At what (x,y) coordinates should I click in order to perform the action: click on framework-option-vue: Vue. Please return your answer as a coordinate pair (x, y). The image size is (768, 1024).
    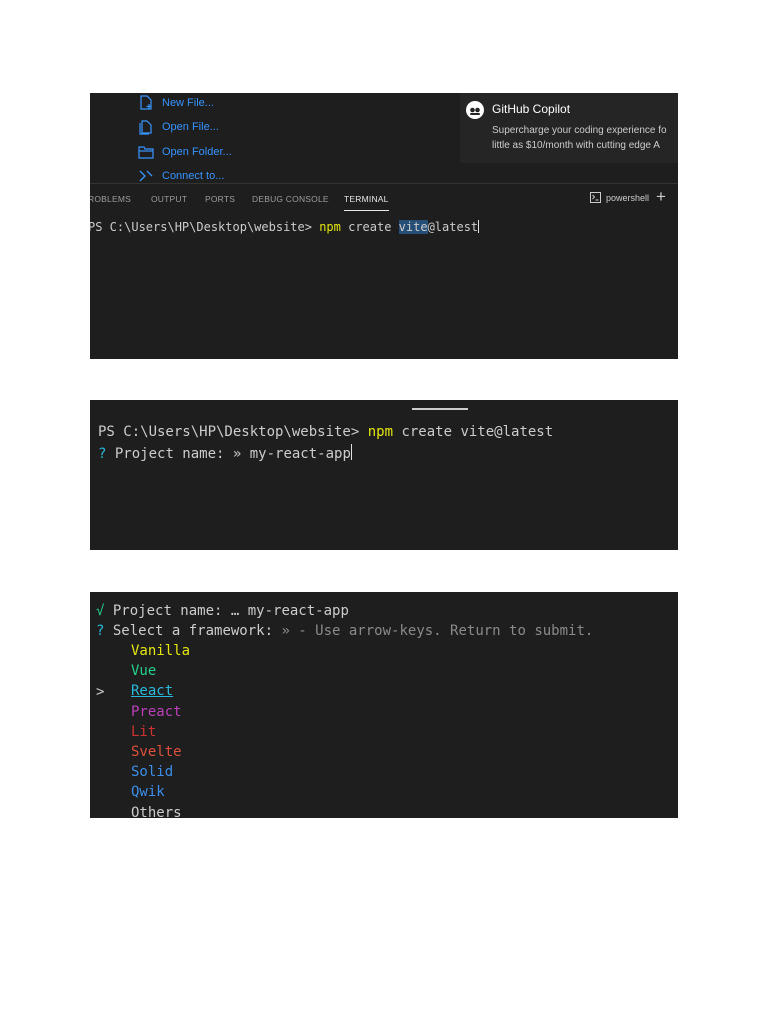
    Looking at the image, I should click on (143, 671).